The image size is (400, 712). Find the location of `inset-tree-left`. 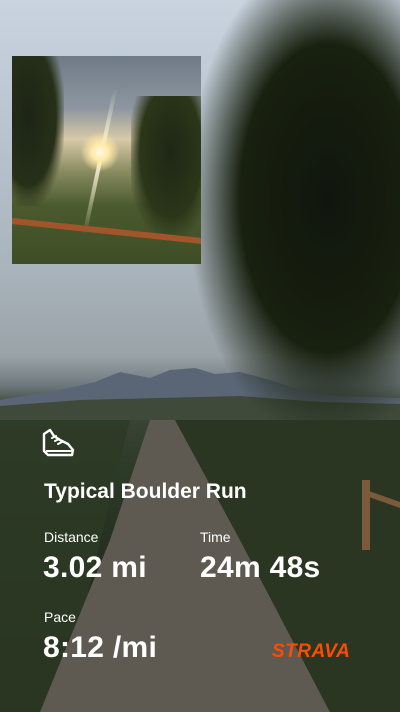

inset-tree-left is located at coordinates (38, 131).